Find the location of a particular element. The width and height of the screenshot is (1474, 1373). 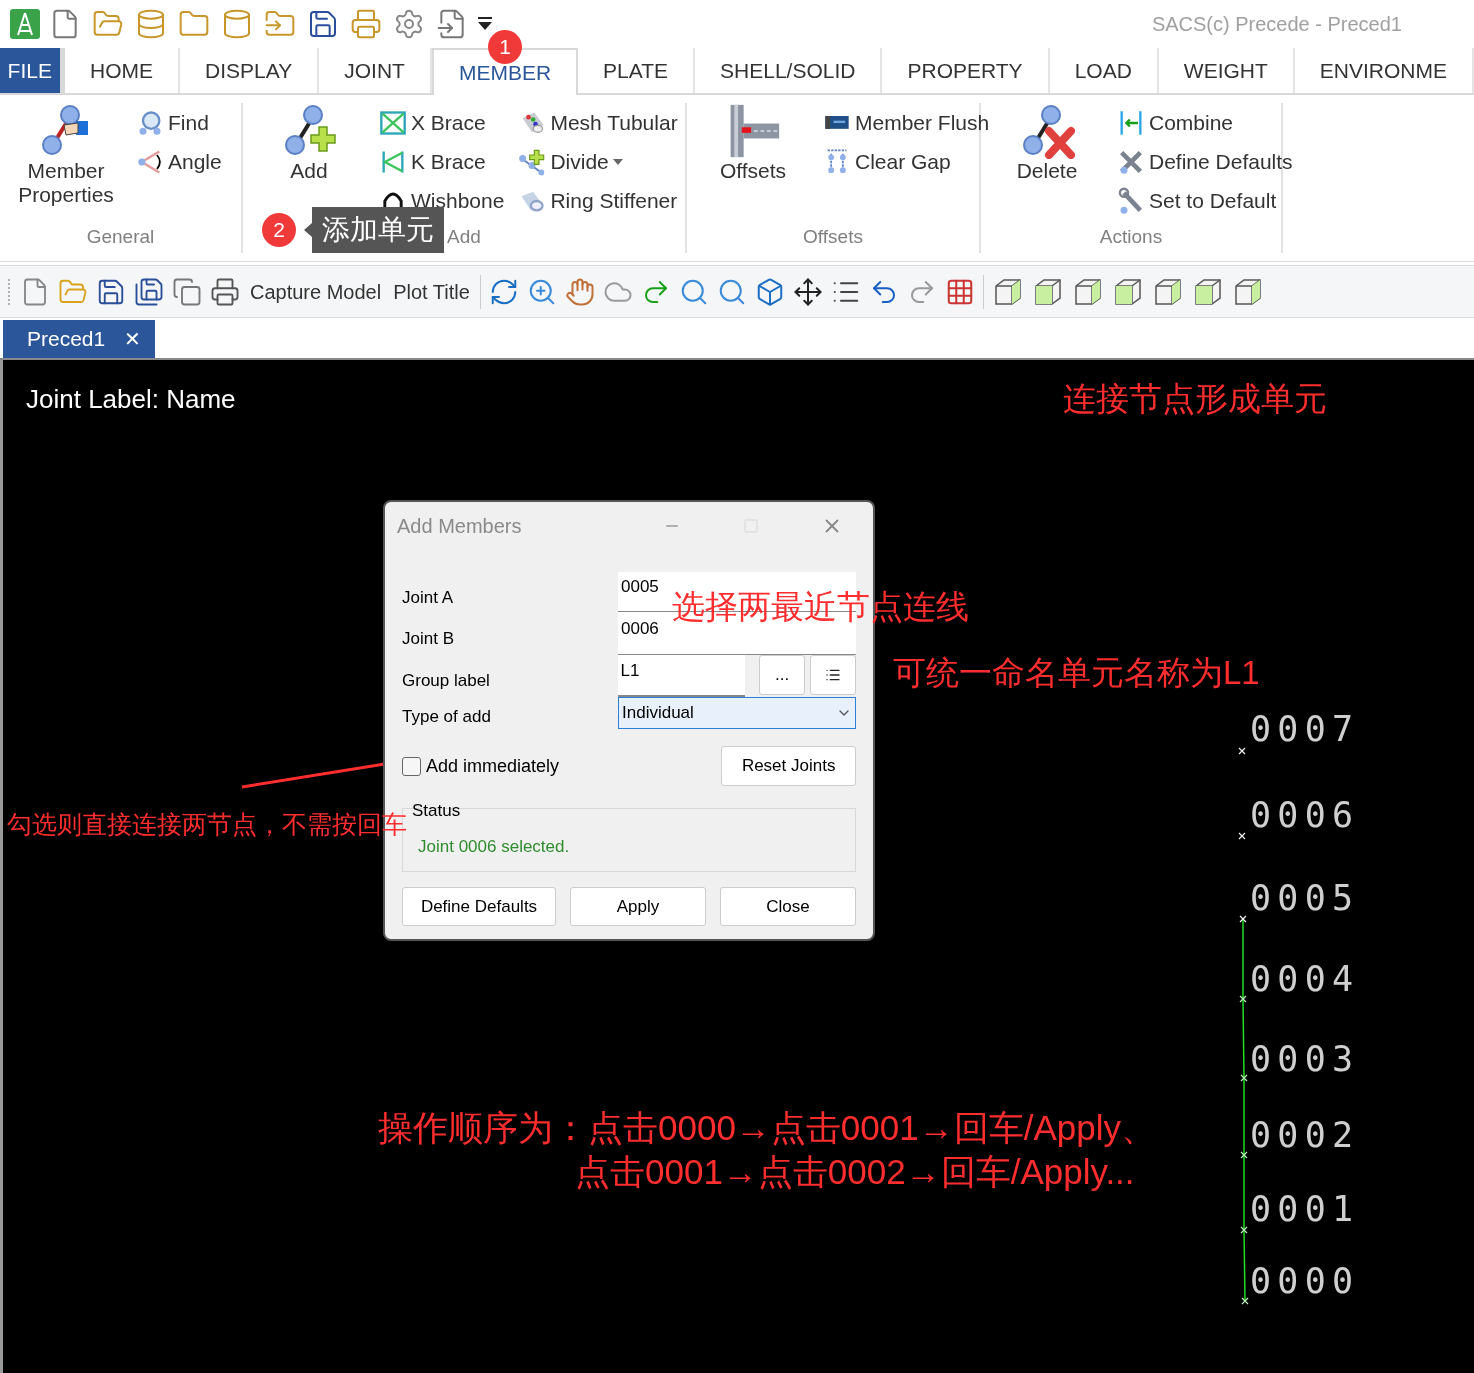

list-button is located at coordinates (833, 675).